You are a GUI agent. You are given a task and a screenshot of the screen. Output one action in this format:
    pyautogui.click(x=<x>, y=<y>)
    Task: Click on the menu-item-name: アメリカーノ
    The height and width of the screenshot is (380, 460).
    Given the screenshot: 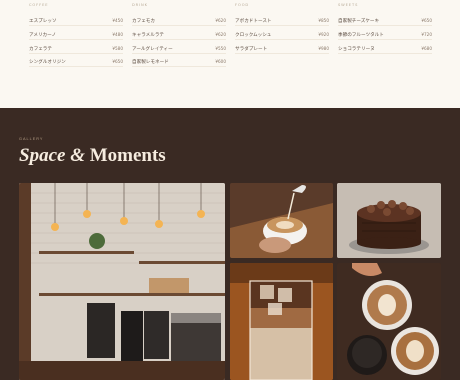 What is the action you would take?
    pyautogui.click(x=43, y=35)
    